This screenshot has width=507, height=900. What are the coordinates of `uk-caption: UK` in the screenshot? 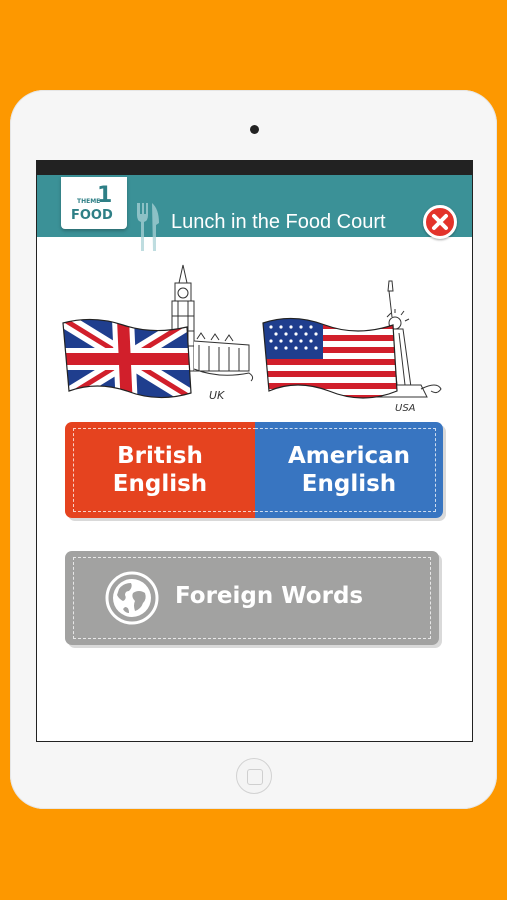 It's located at (217, 395).